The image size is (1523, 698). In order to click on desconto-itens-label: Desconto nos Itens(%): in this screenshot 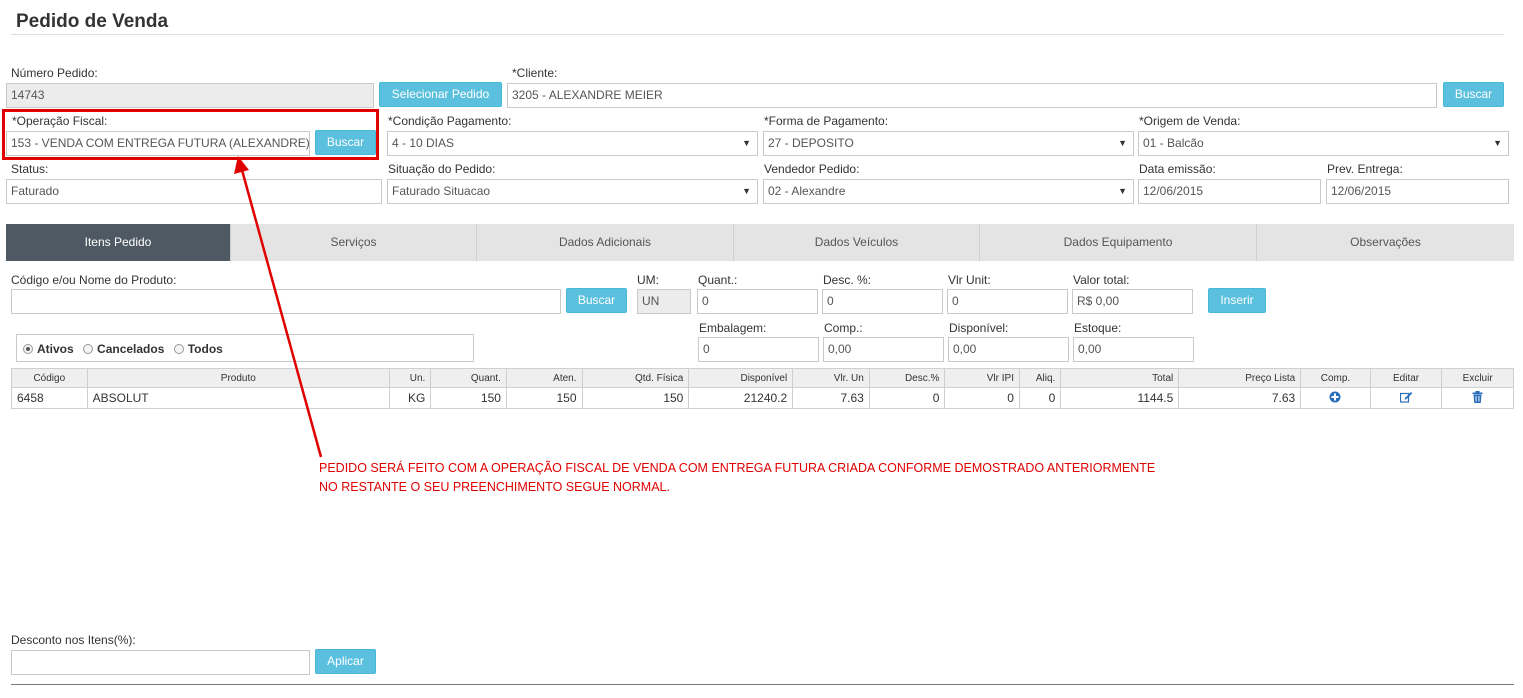, I will do `click(73, 640)`.